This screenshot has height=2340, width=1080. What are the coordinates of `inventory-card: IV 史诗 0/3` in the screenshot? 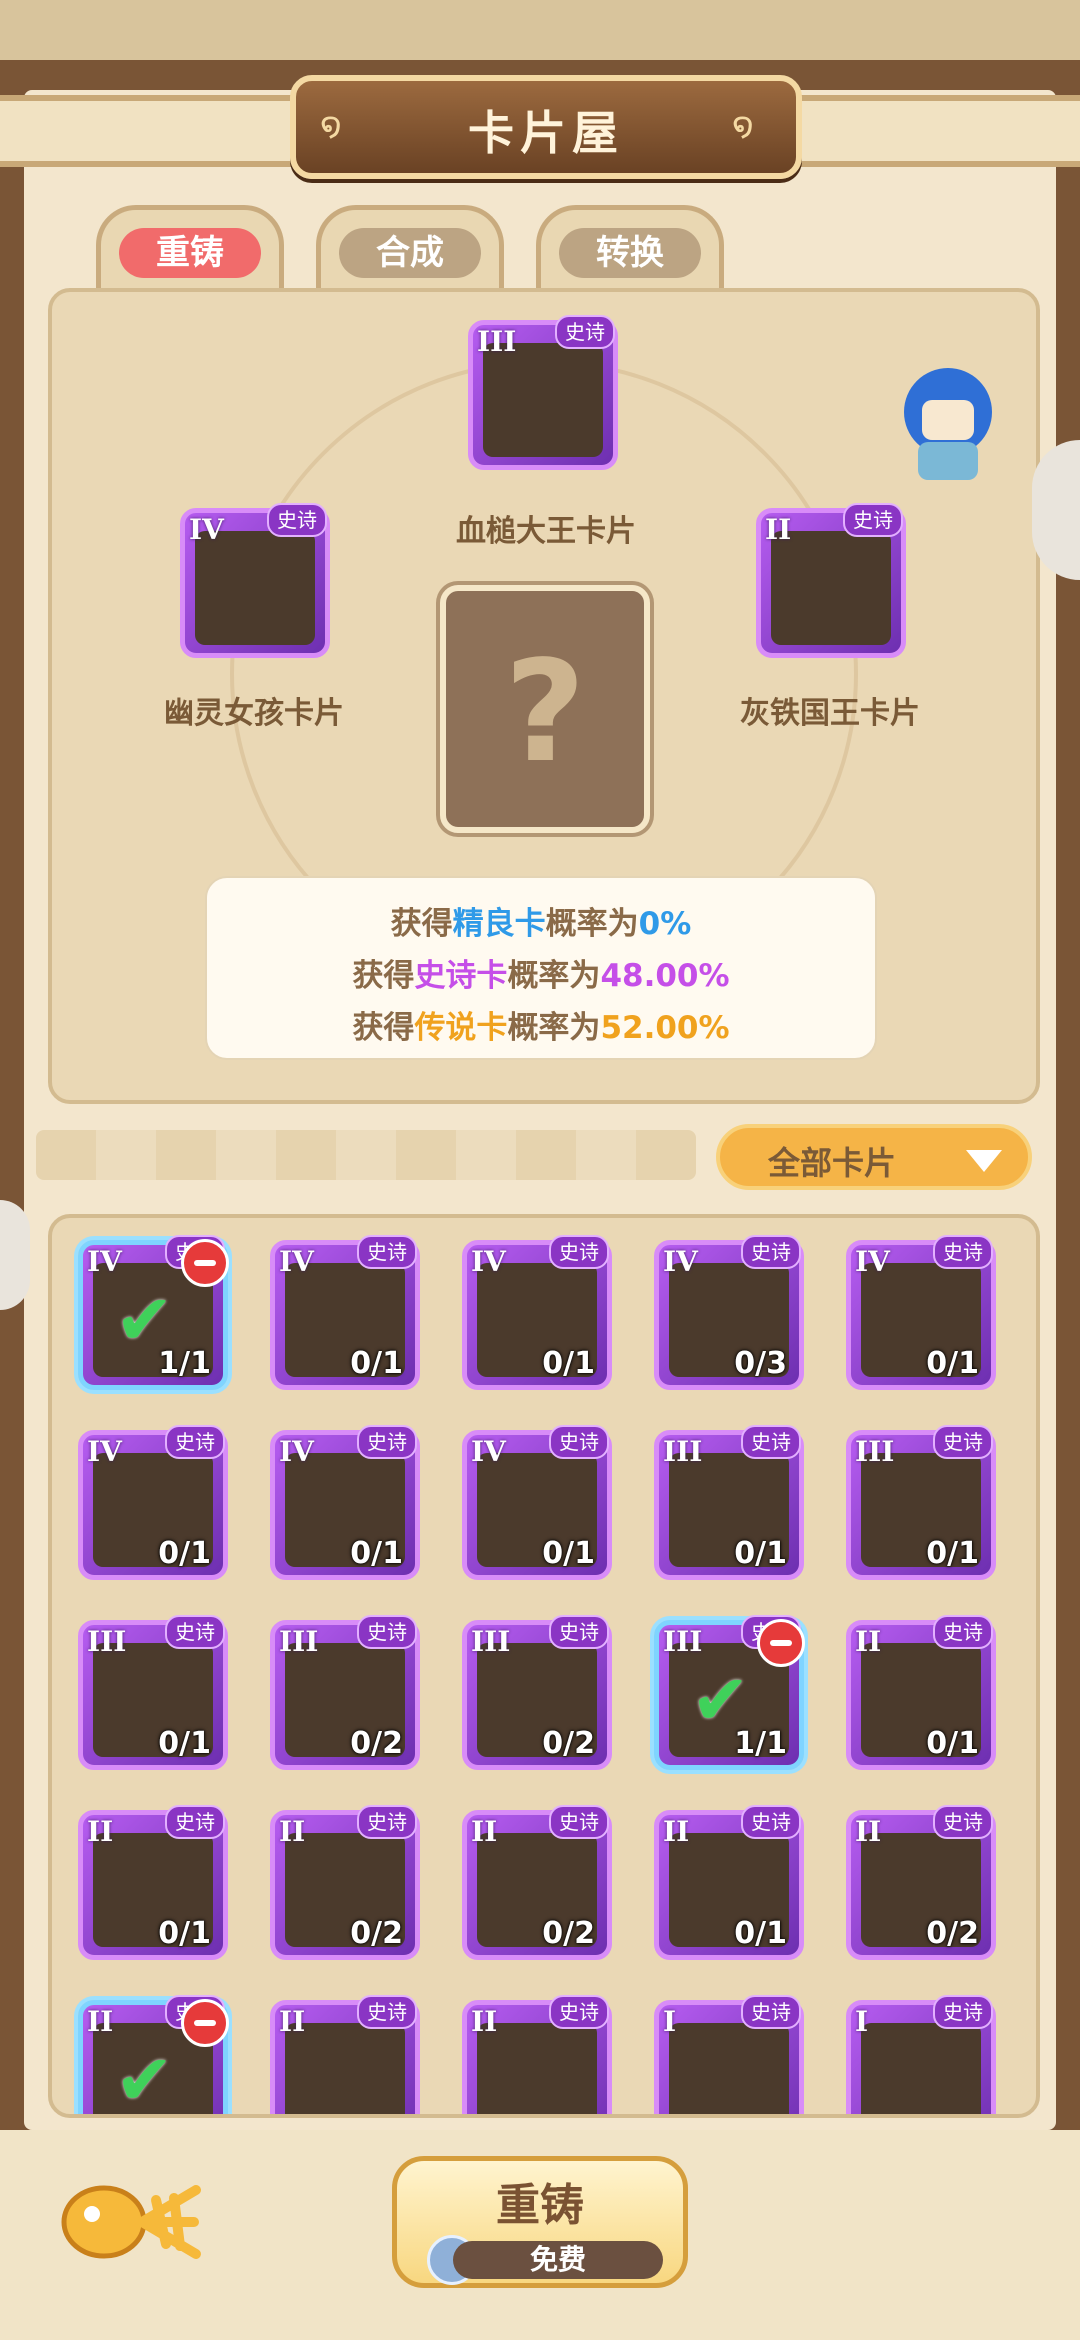 It's located at (729, 1312).